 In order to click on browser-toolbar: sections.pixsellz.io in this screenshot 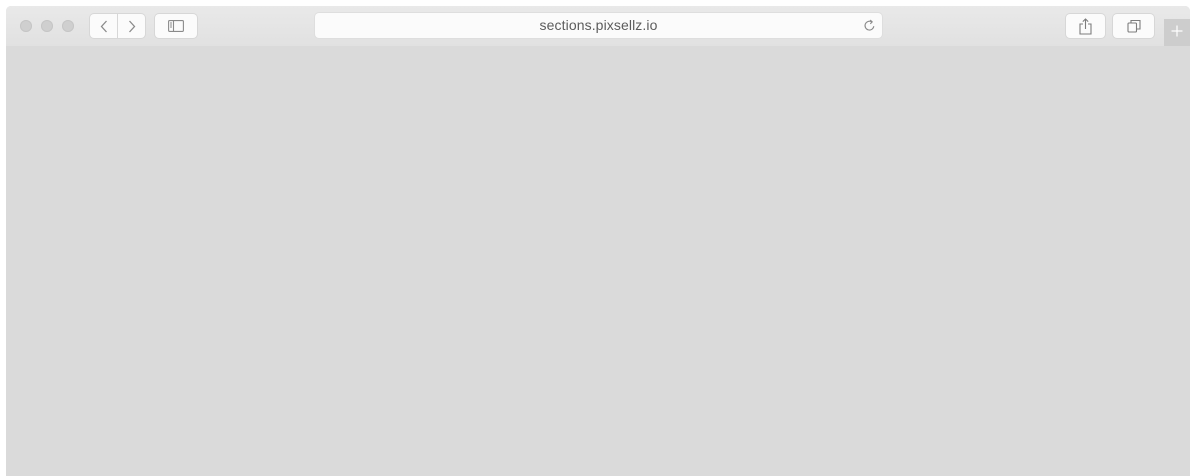, I will do `click(598, 26)`.